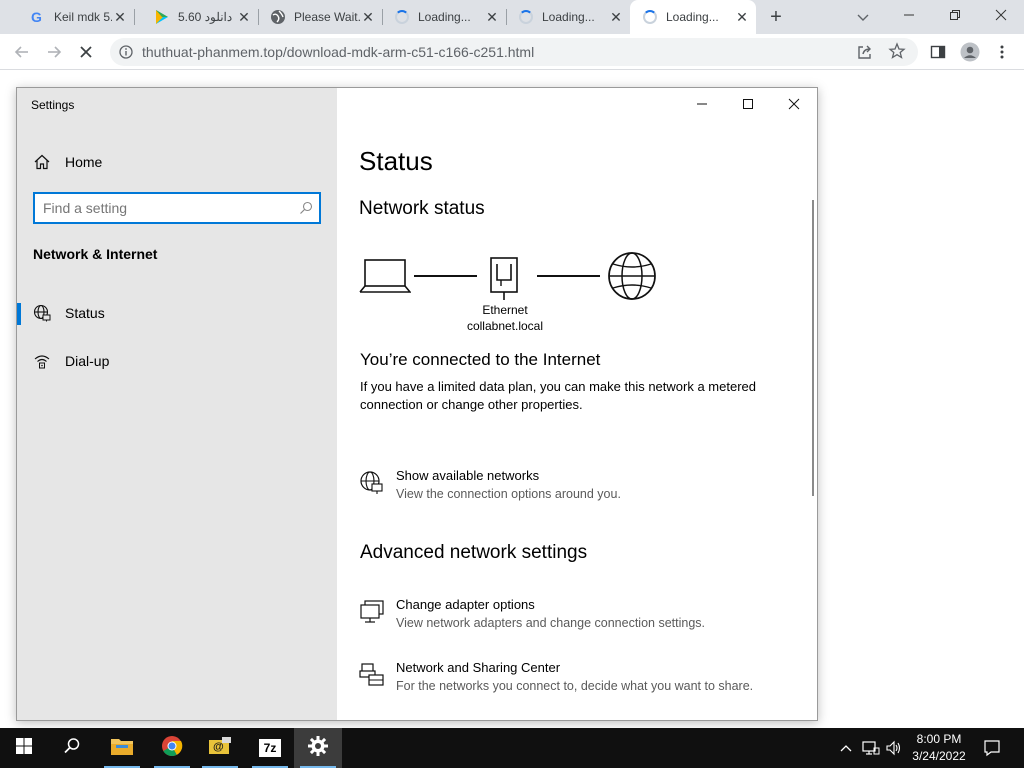  Describe the element at coordinates (693, 17) in the screenshot. I see `browser-tab-6-active: Loading... ✕` at that location.